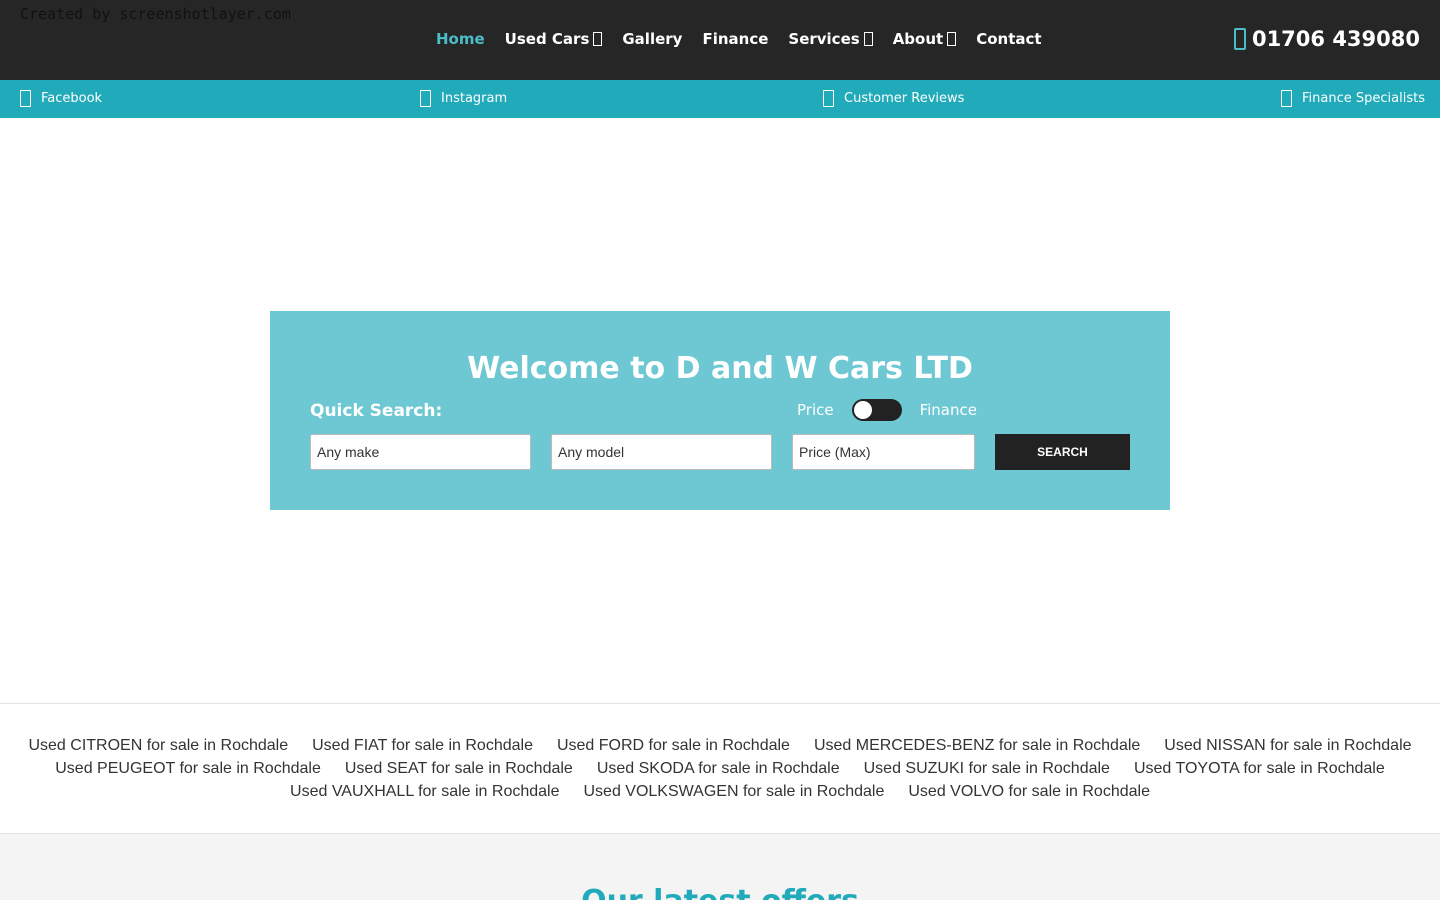  What do you see at coordinates (815, 410) in the screenshot?
I see `toggle-price-label: Price` at bounding box center [815, 410].